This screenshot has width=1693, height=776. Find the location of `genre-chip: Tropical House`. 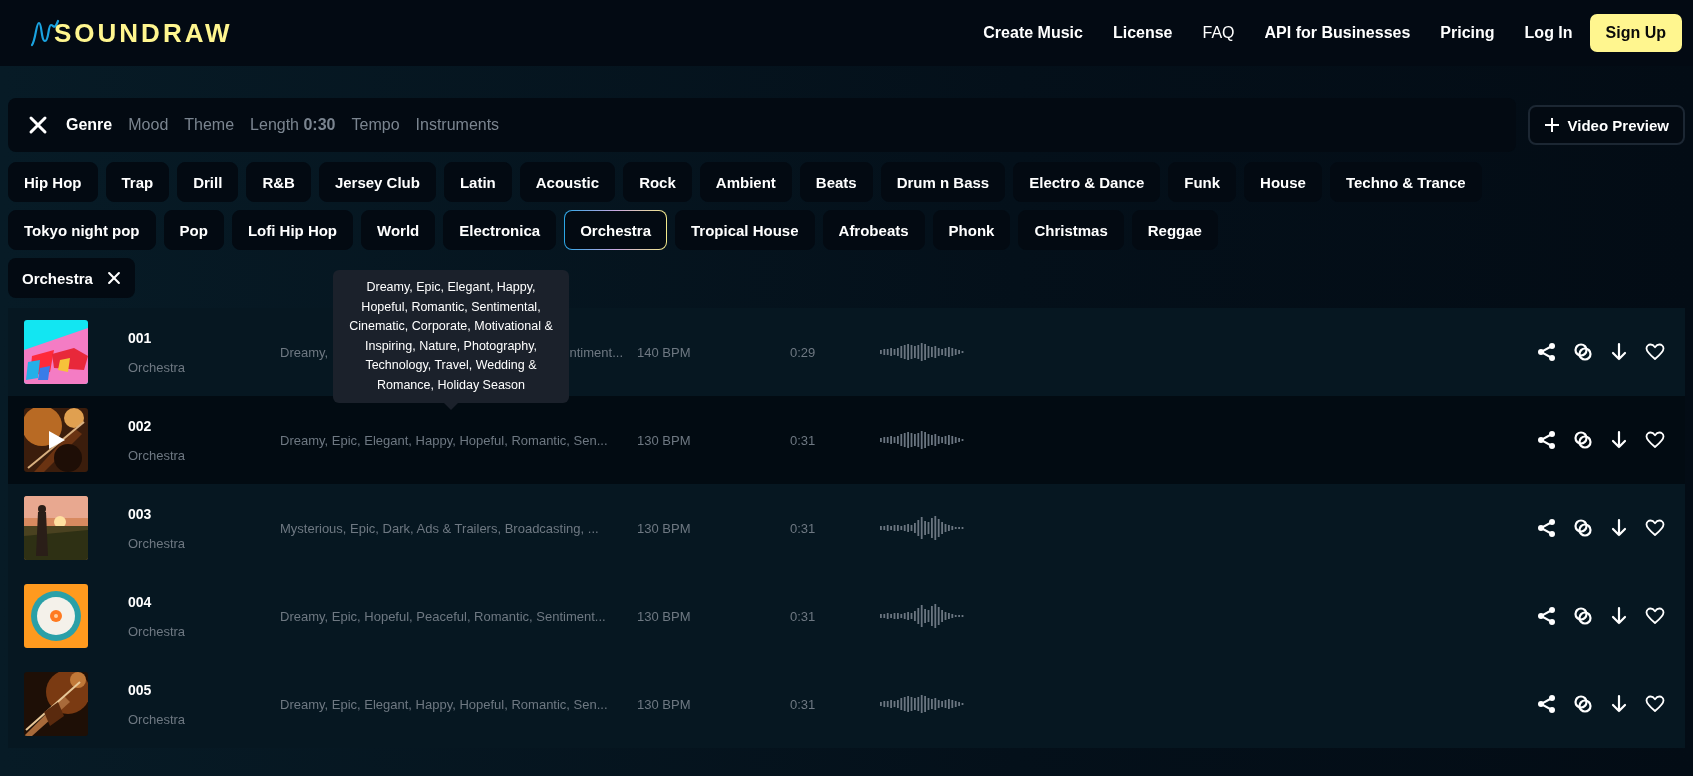

genre-chip: Tropical House is located at coordinates (745, 230).